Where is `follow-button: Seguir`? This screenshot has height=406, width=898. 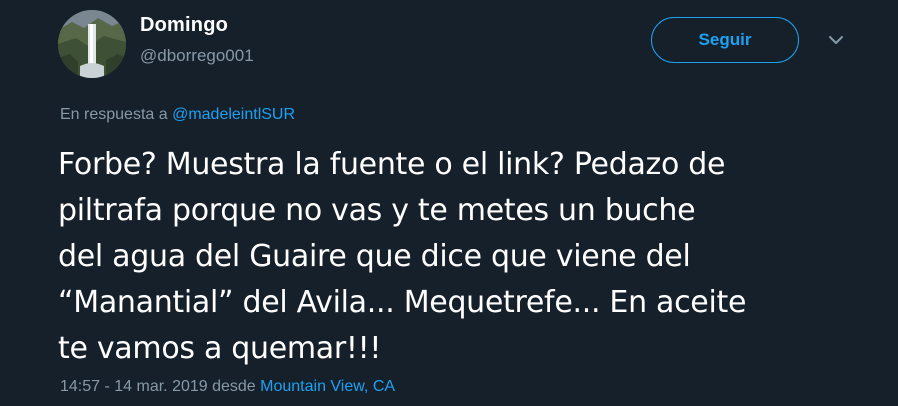
follow-button: Seguir is located at coordinates (725, 40).